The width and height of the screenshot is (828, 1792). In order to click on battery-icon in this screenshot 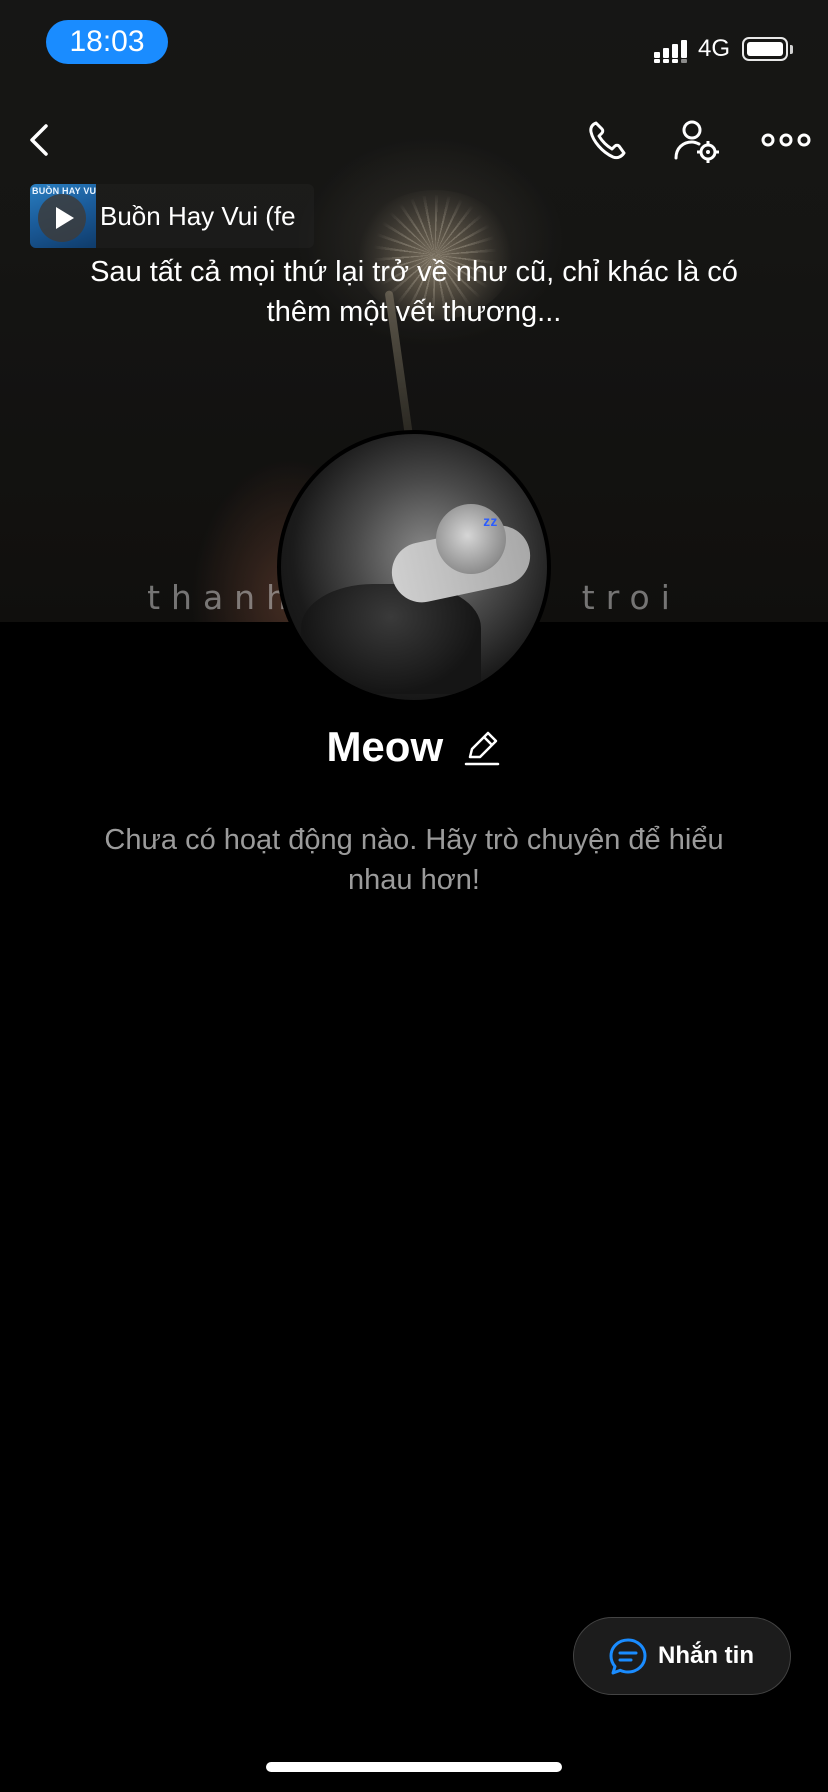, I will do `click(765, 49)`.